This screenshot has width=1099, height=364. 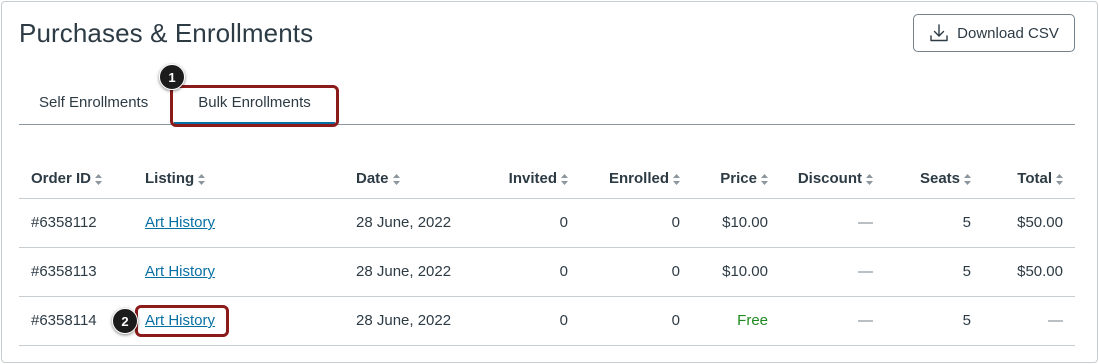 I want to click on order-id-cell: #6358112, so click(x=76, y=223).